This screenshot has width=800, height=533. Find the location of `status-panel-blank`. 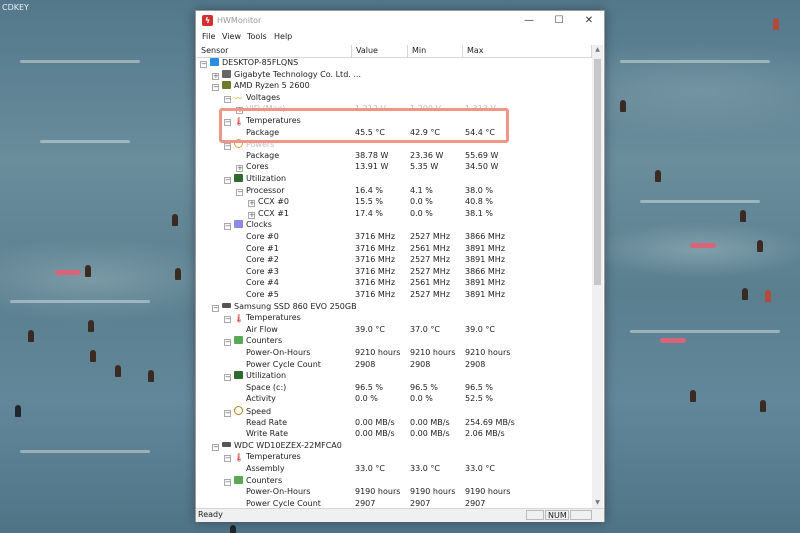

status-panel-blank is located at coordinates (535, 515).